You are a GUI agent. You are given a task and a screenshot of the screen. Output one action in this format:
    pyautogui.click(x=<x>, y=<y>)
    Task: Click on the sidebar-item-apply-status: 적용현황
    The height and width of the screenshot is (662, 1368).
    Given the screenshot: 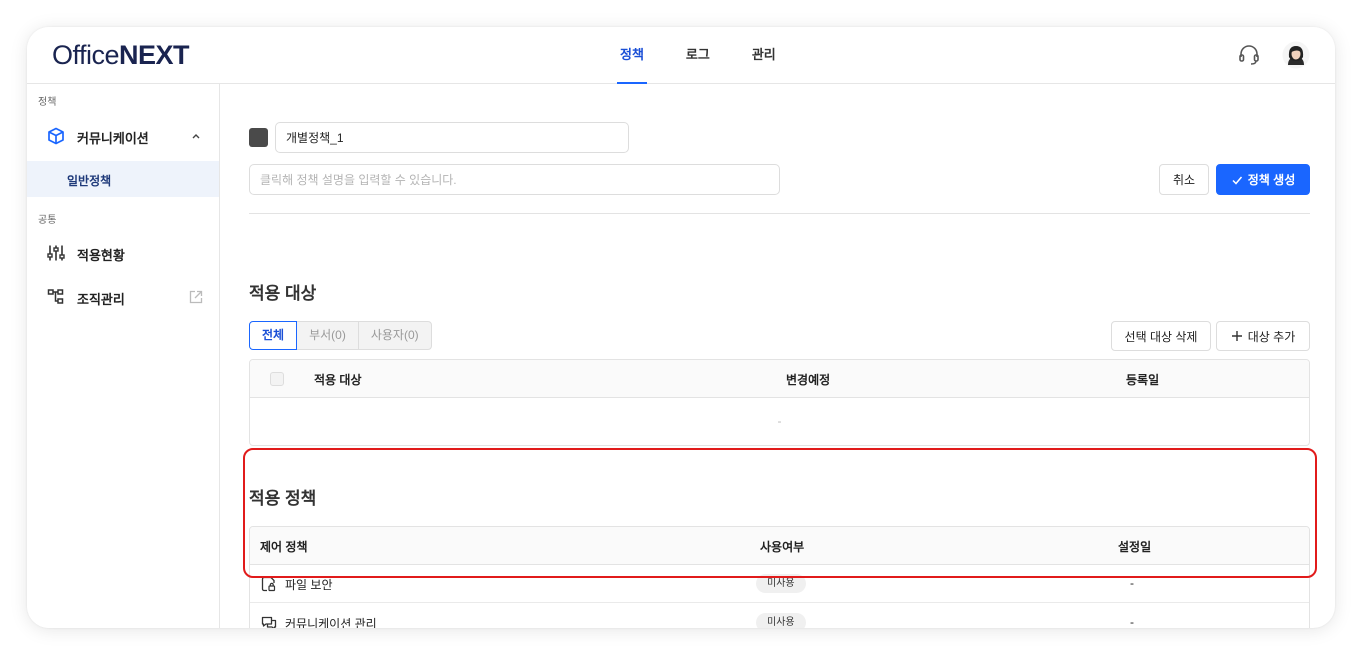 What is the action you would take?
    pyautogui.click(x=123, y=253)
    